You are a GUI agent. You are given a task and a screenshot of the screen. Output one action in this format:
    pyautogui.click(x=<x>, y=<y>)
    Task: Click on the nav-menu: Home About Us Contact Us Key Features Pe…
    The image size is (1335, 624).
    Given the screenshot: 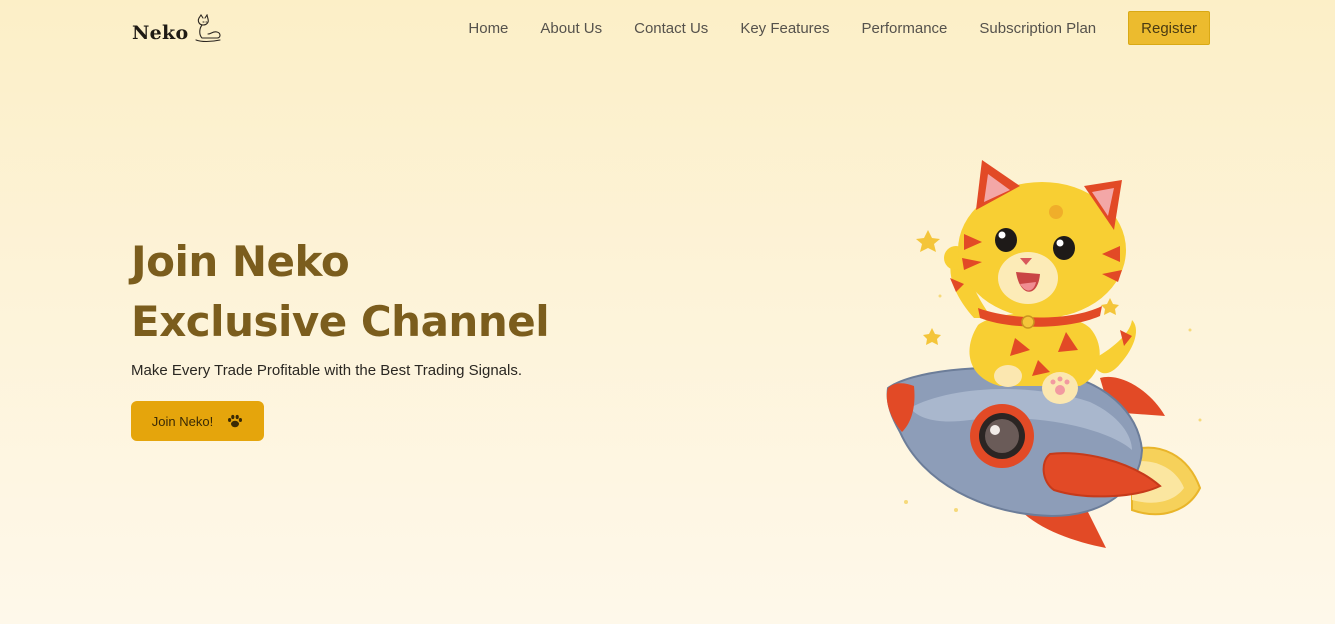 What is the action you would take?
    pyautogui.click(x=815, y=28)
    